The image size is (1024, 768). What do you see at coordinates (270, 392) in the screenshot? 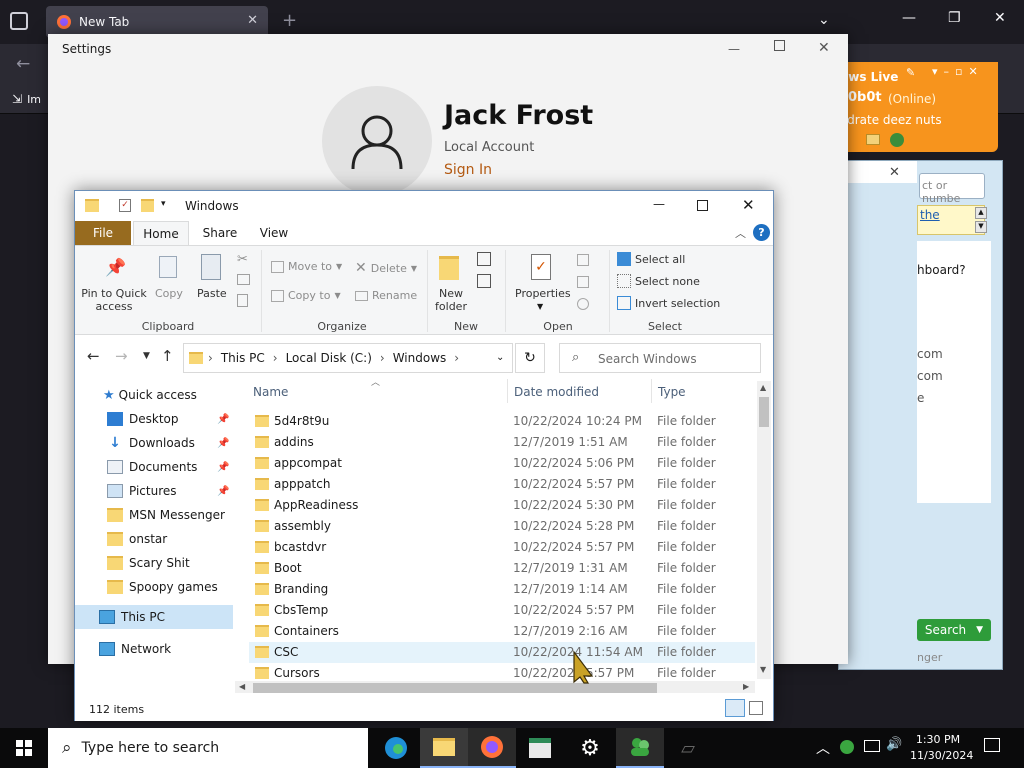
I see `column-name: Name` at bounding box center [270, 392].